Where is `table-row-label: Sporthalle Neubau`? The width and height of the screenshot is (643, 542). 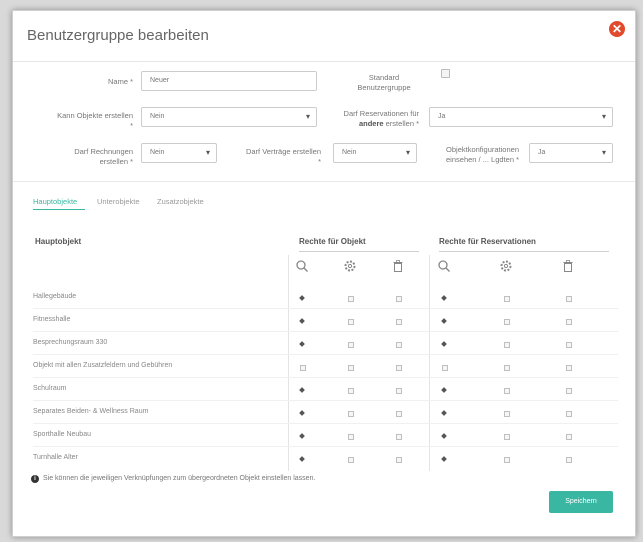
table-row-label: Sporthalle Neubau is located at coordinates (62, 434).